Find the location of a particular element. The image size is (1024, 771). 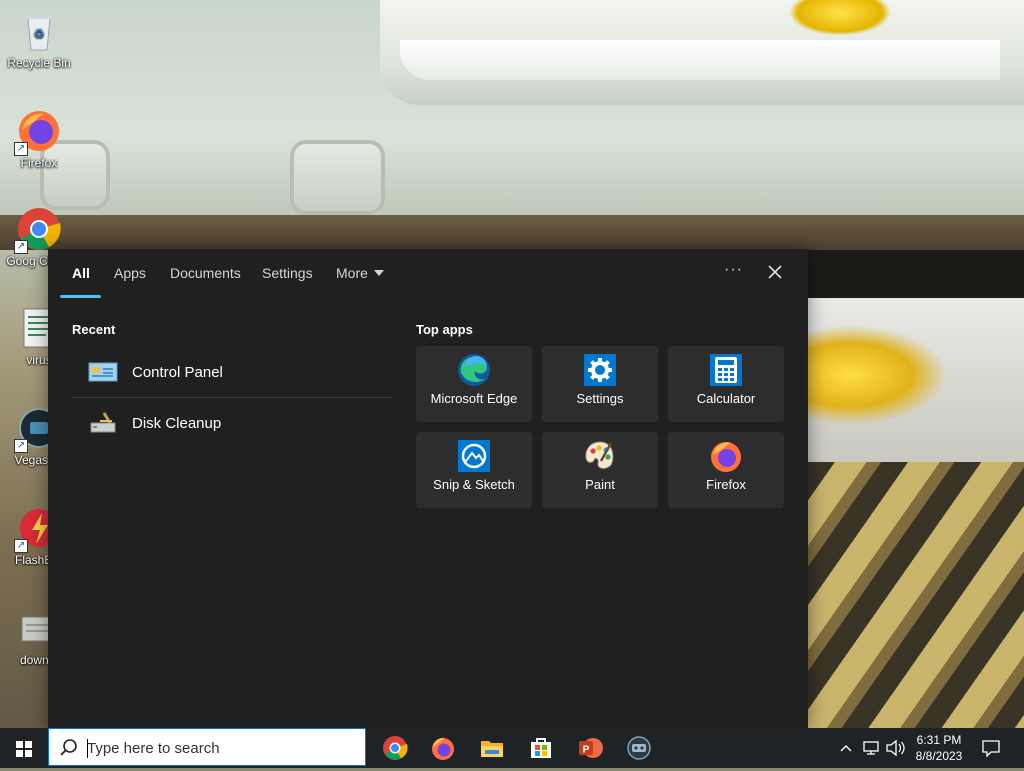

close-button is located at coordinates (775, 272).